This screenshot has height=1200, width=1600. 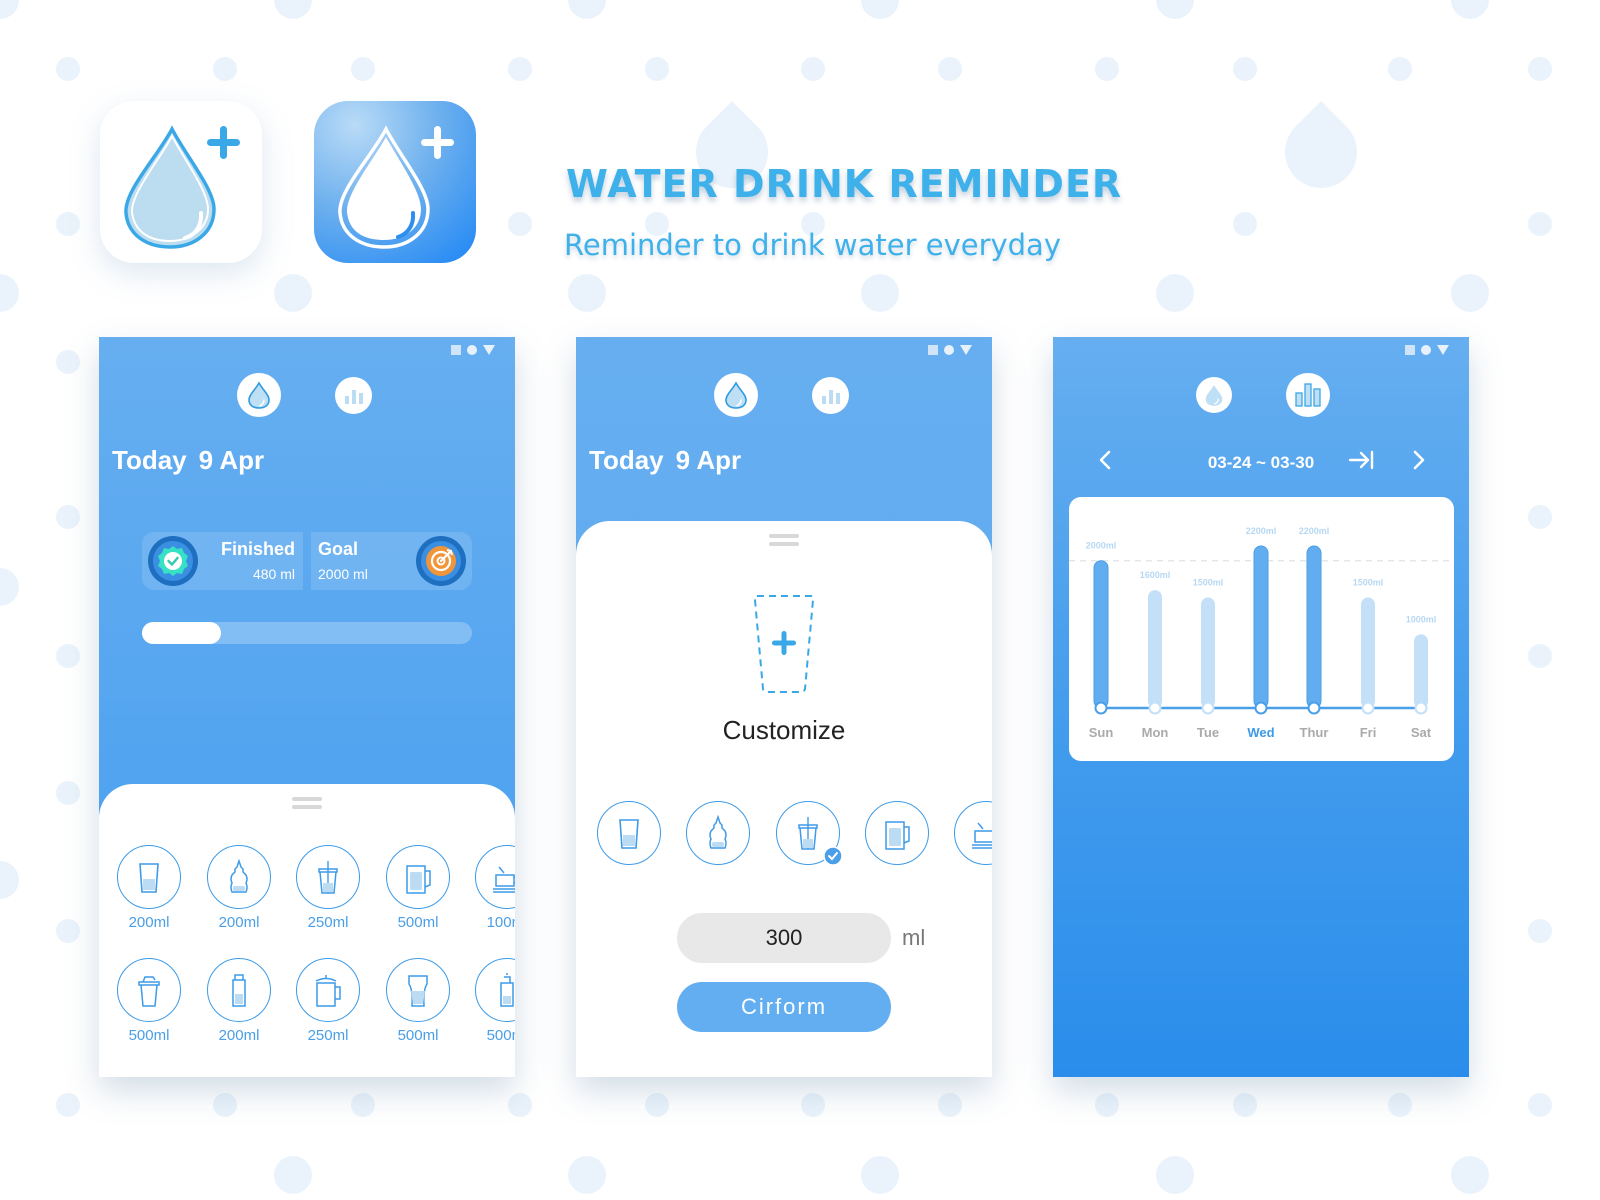 I want to click on day-label: Mon, so click(x=1155, y=732).